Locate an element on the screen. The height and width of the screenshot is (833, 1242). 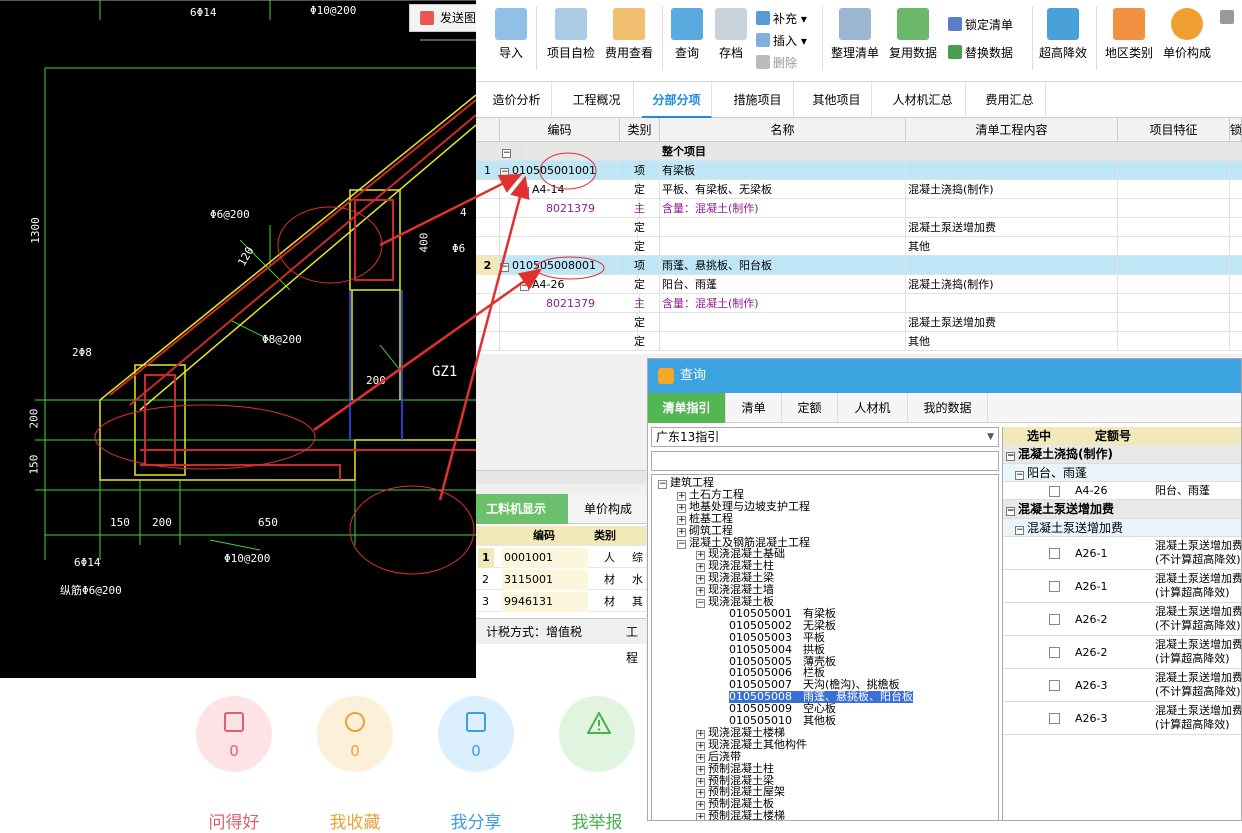
quota-row: A4-26 阳台、雨蓬 is located at coordinates (1122, 491).